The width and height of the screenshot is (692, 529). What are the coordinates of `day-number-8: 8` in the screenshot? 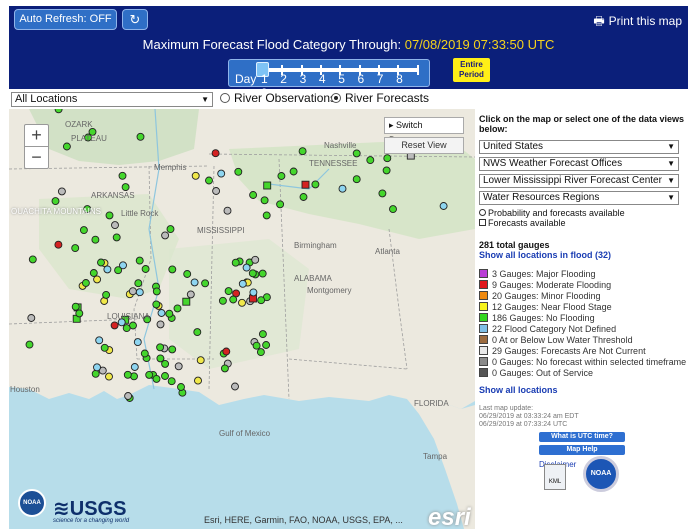 It's located at (405, 79).